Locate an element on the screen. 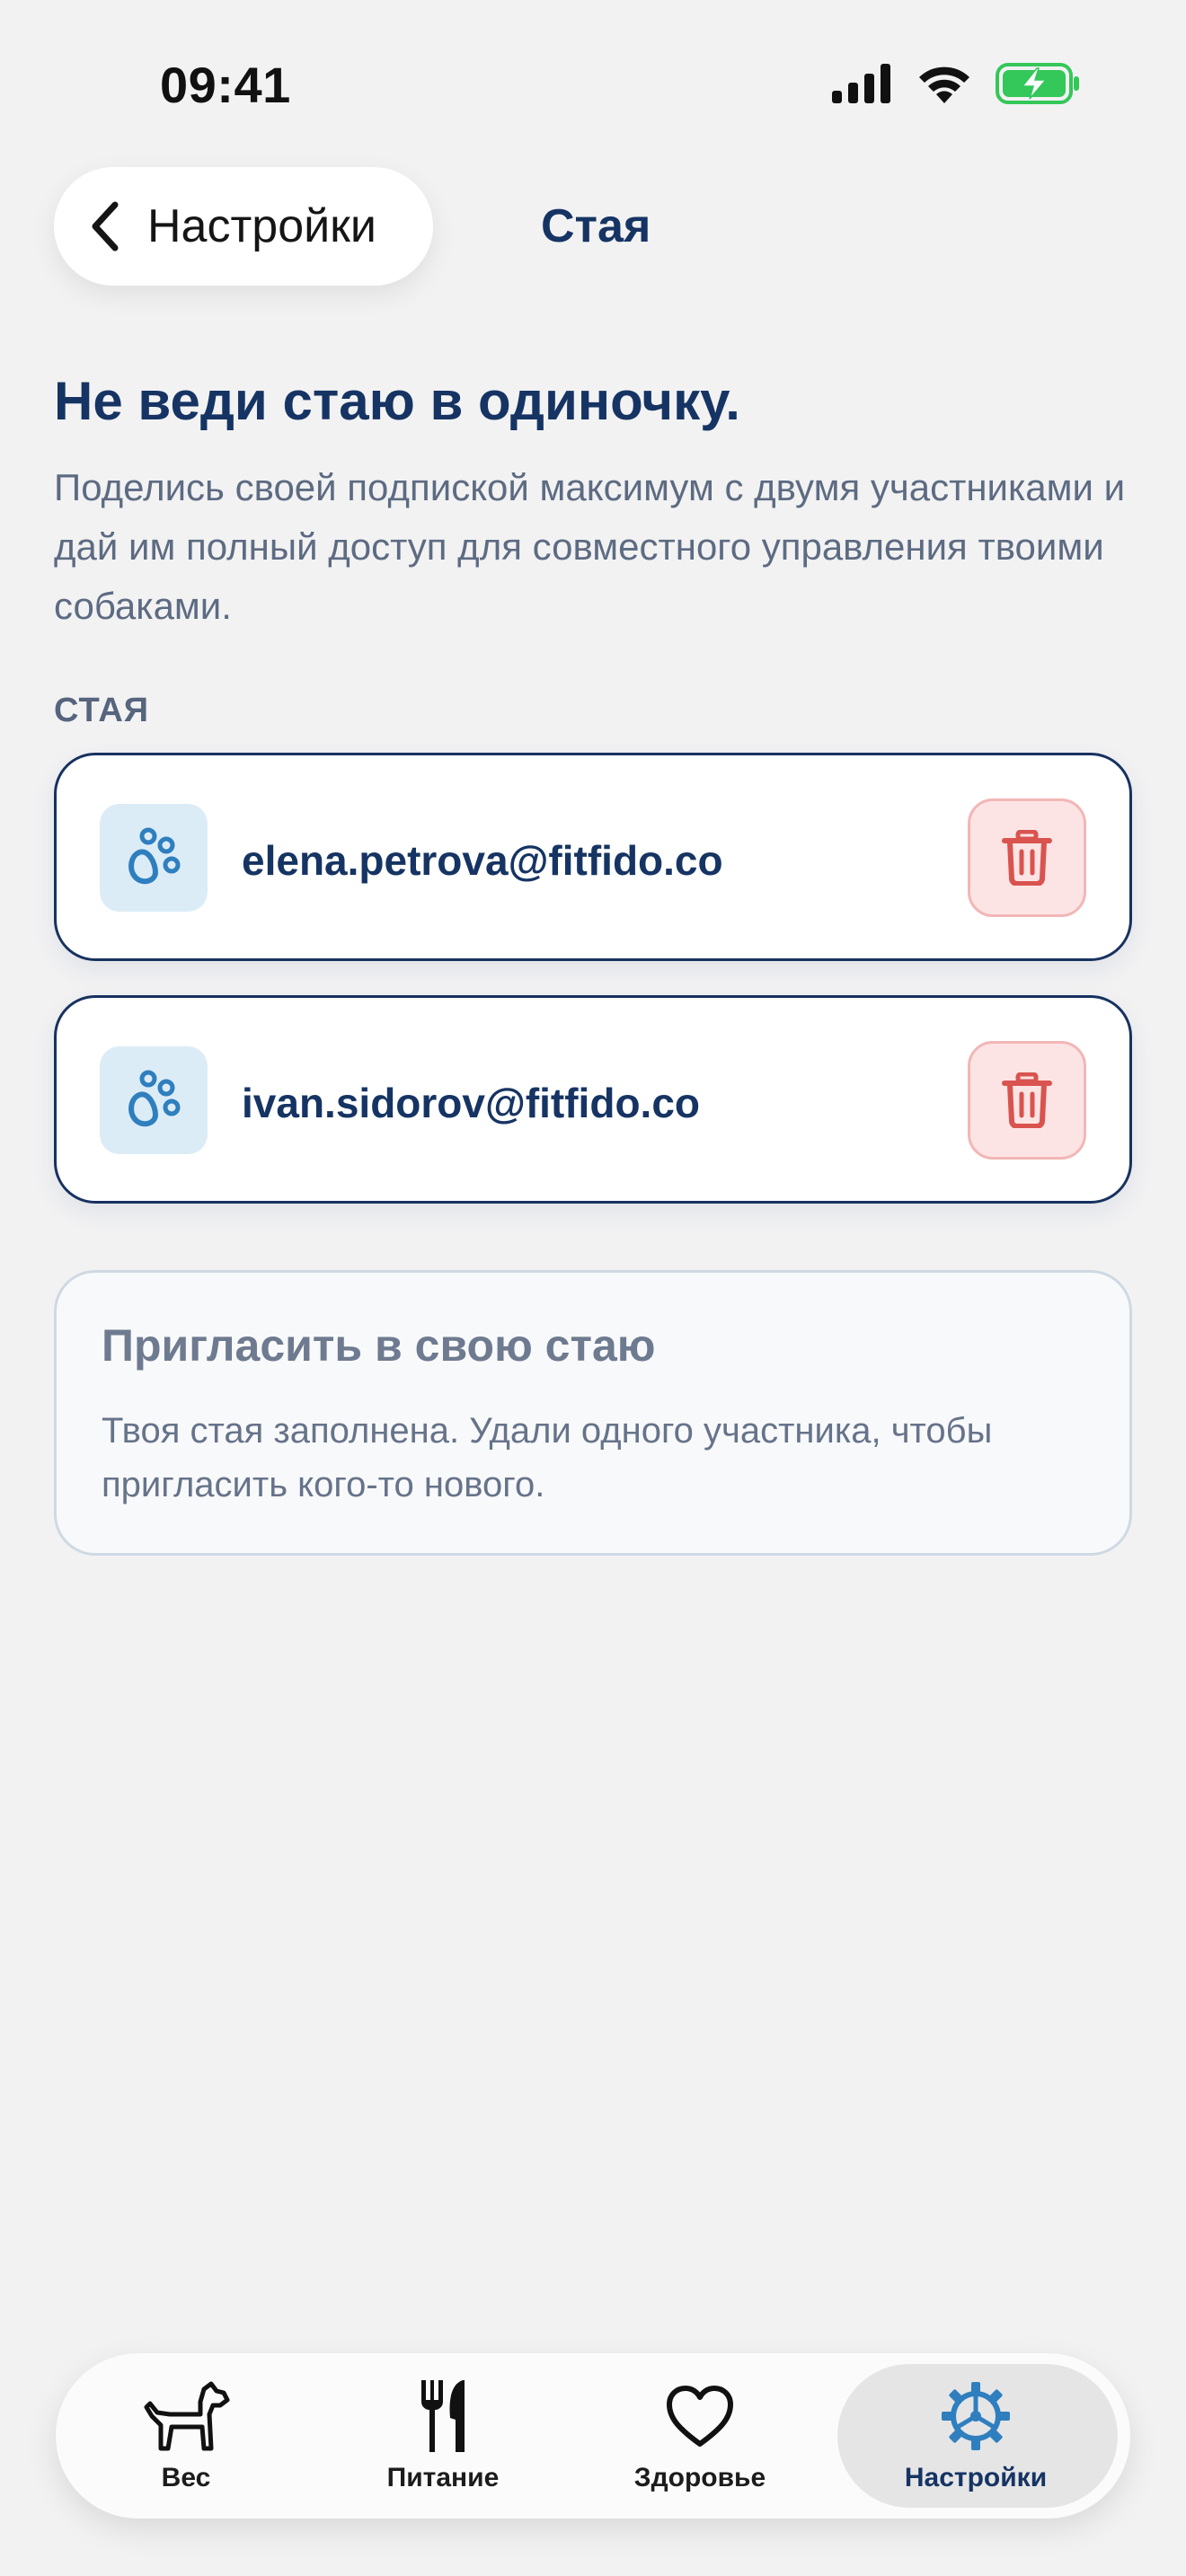 The image size is (1186, 2576). section-label-pack: СТАЯ is located at coordinates (102, 710).